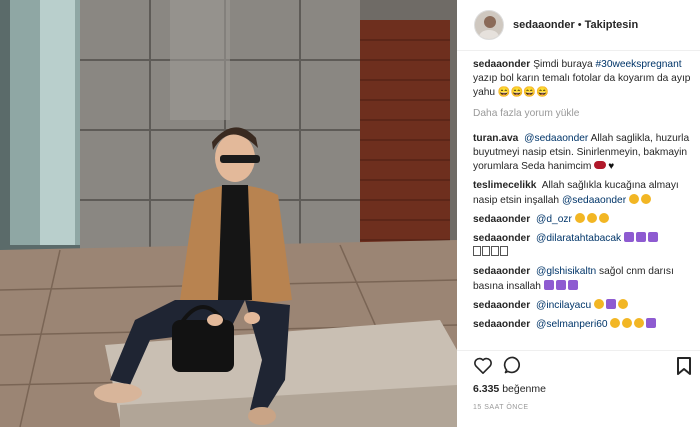  Describe the element at coordinates (554, 219) in the screenshot. I see `comment-mention: @d_ozr` at that location.